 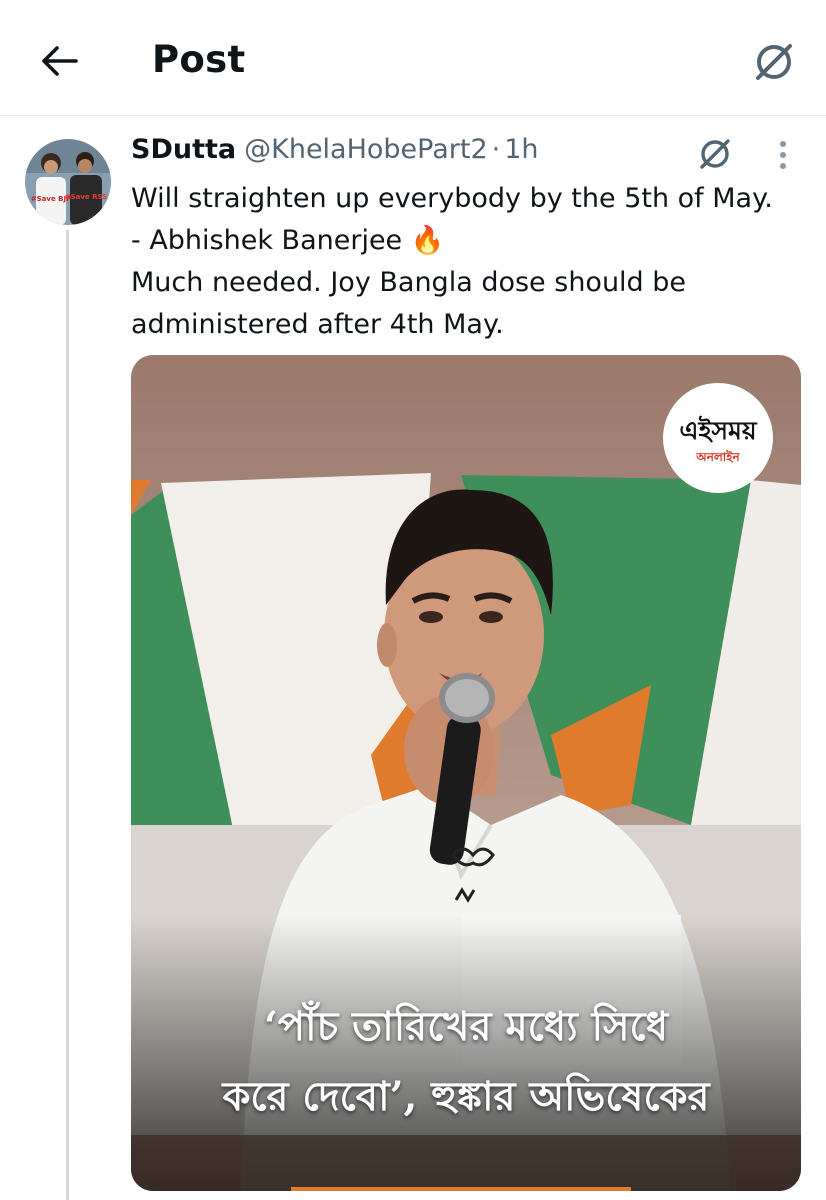 I want to click on tweet-line: Much needed. Joy Bangla dose should be, so click(x=409, y=282).